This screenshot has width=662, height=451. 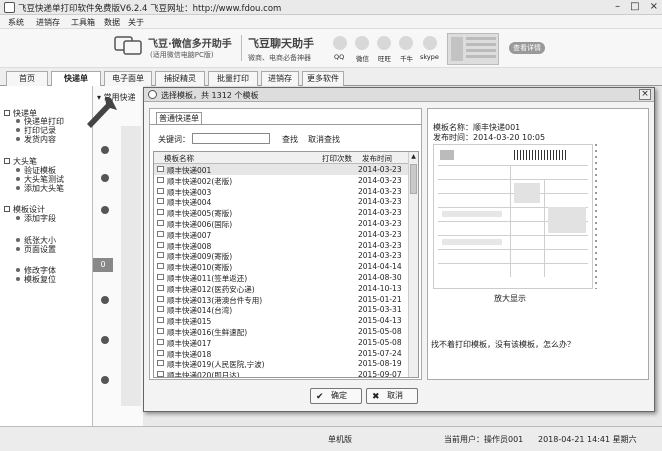 I want to click on sidebar-item-add-marker: 添加大头笔, so click(x=44, y=188).